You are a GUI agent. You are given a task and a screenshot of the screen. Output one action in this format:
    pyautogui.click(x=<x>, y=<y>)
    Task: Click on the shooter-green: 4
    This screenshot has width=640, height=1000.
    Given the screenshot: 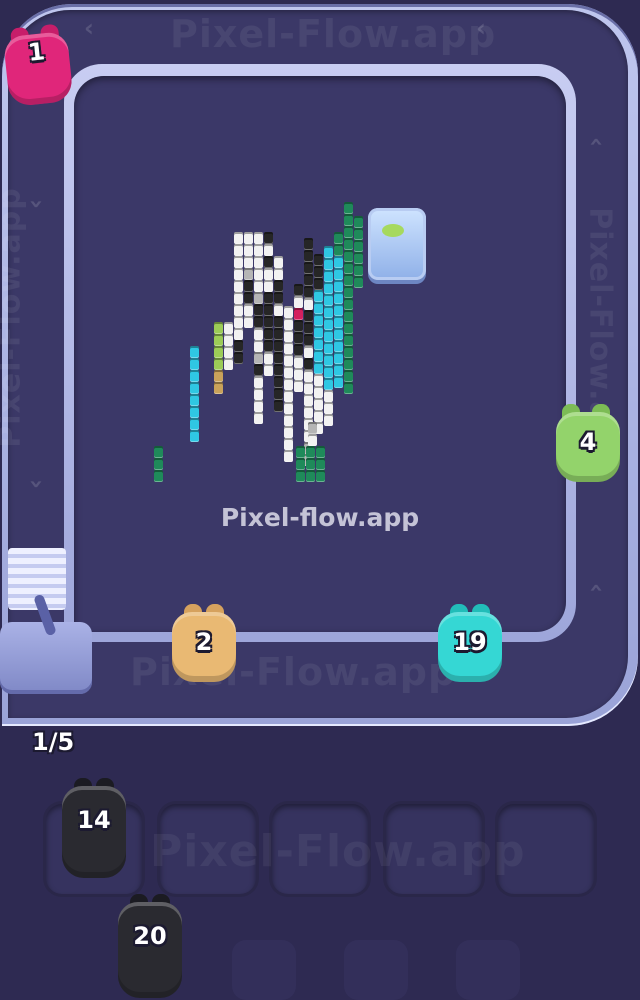 What is the action you would take?
    pyautogui.click(x=588, y=444)
    